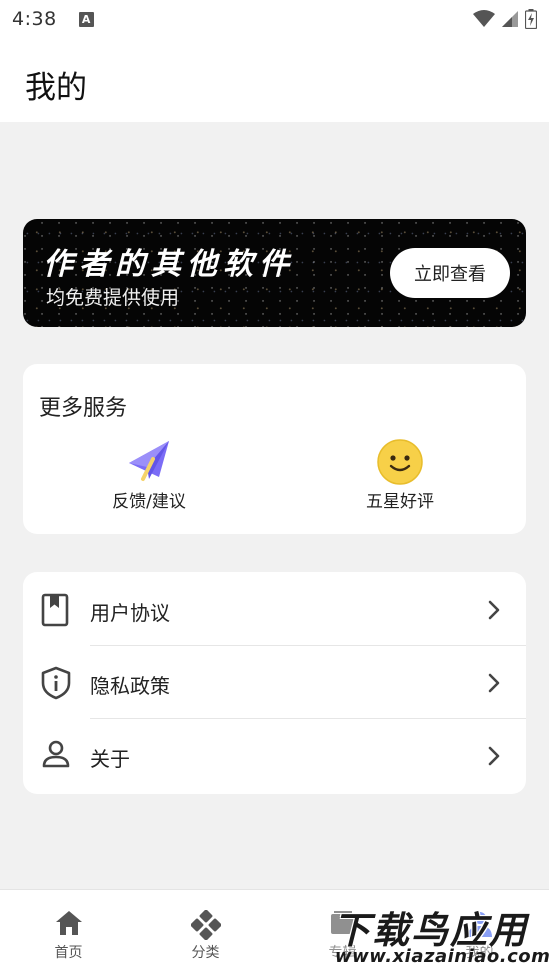  Describe the element at coordinates (400, 502) in the screenshot. I see `five-star-label: 五星好评` at that location.